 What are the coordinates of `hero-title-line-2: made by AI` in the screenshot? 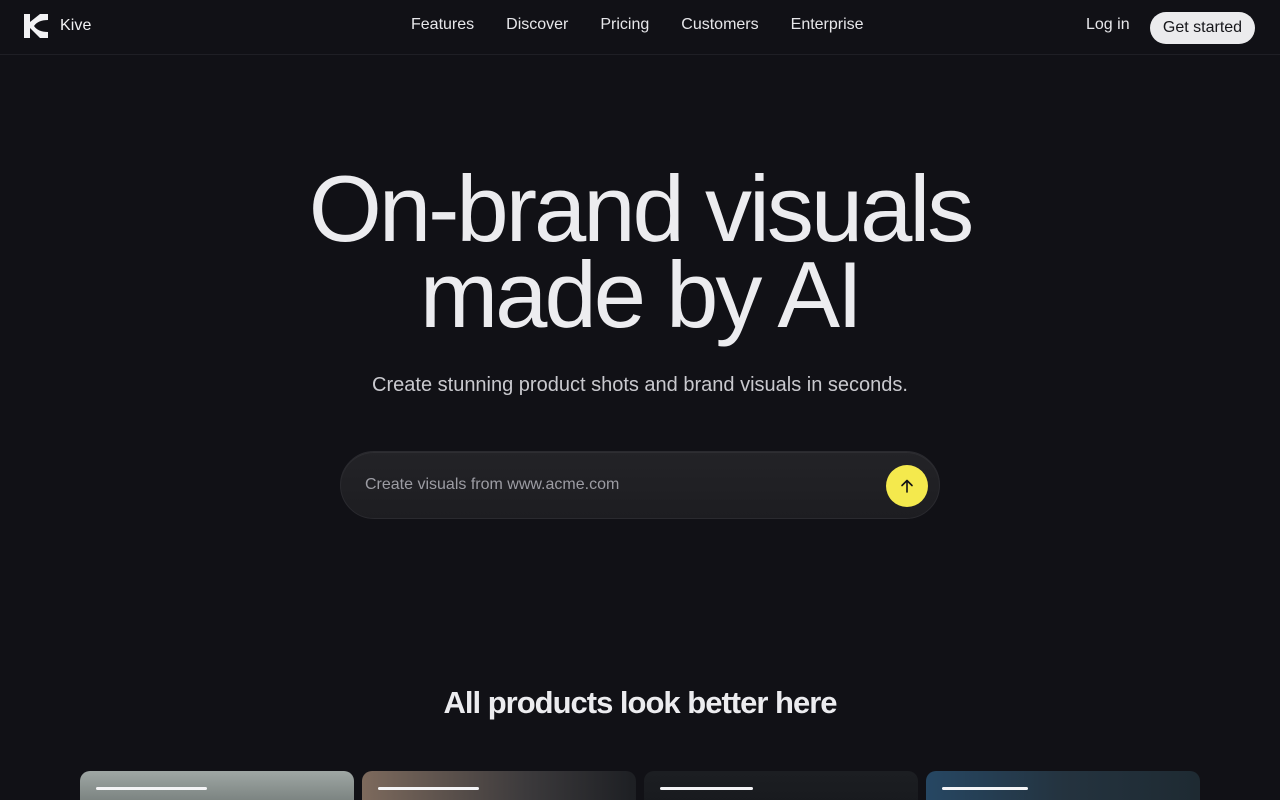 It's located at (641, 294).